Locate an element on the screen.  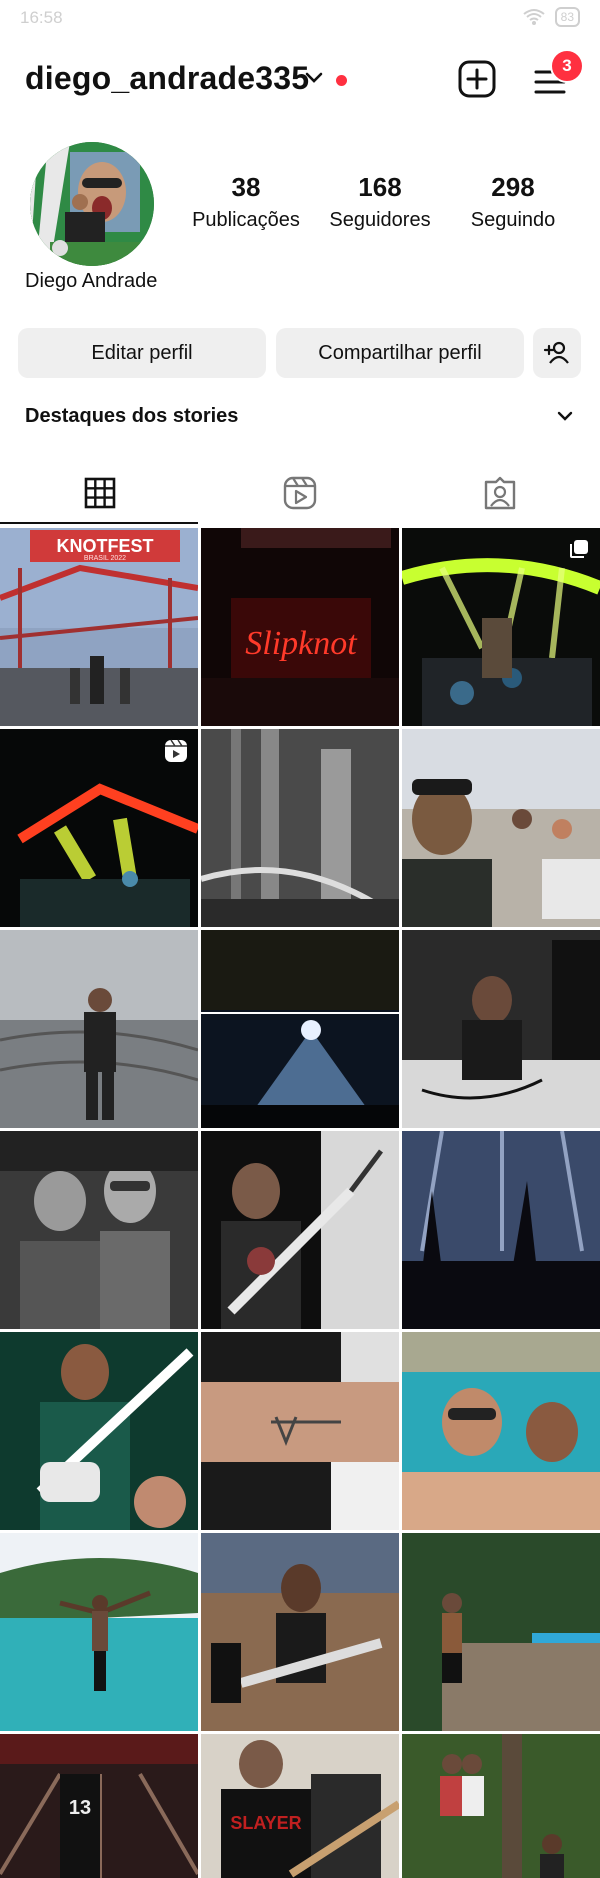
post-thumbnail: KNOTFEST BRASIL 2022 is located at coordinates (99, 627).